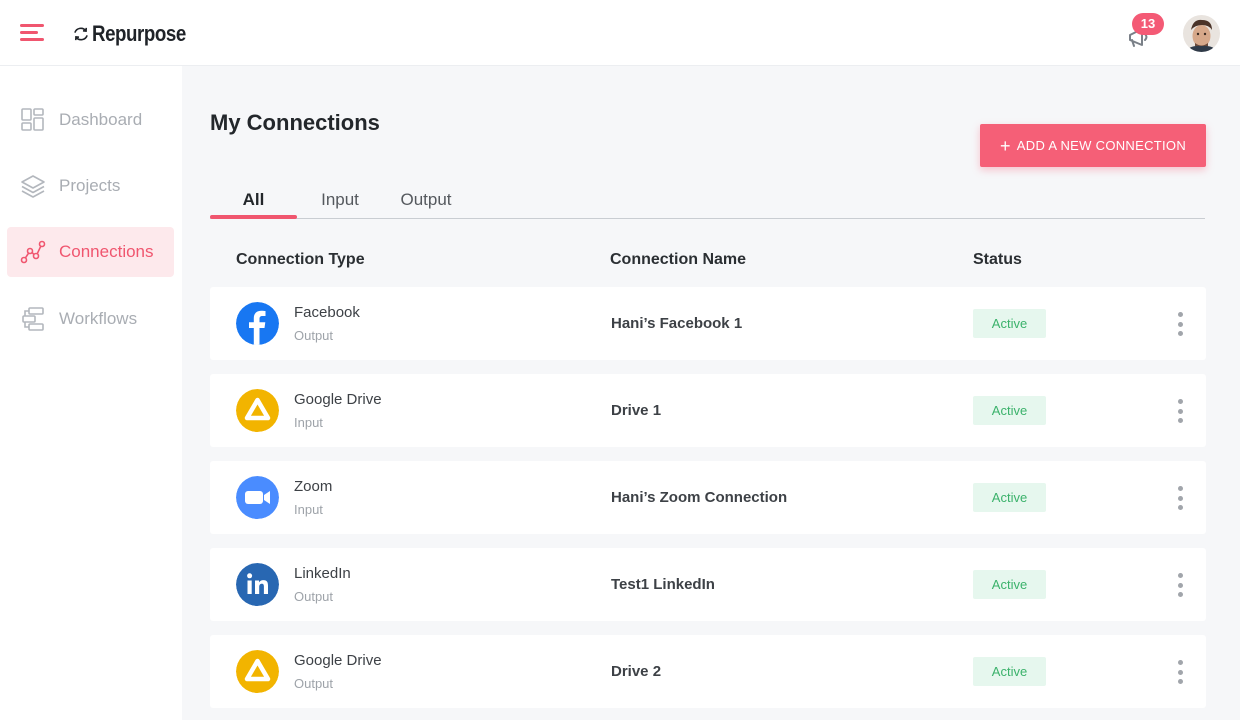 The image size is (1240, 720). I want to click on layers-icon, so click(33, 186).